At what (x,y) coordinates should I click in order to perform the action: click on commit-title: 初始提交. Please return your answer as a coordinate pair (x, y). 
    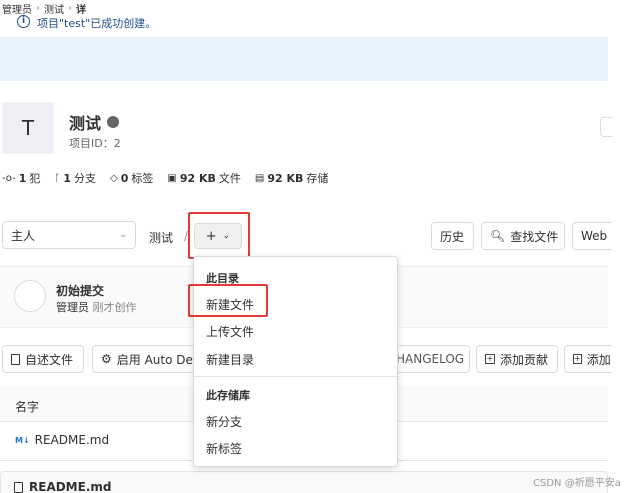
    Looking at the image, I should click on (80, 290).